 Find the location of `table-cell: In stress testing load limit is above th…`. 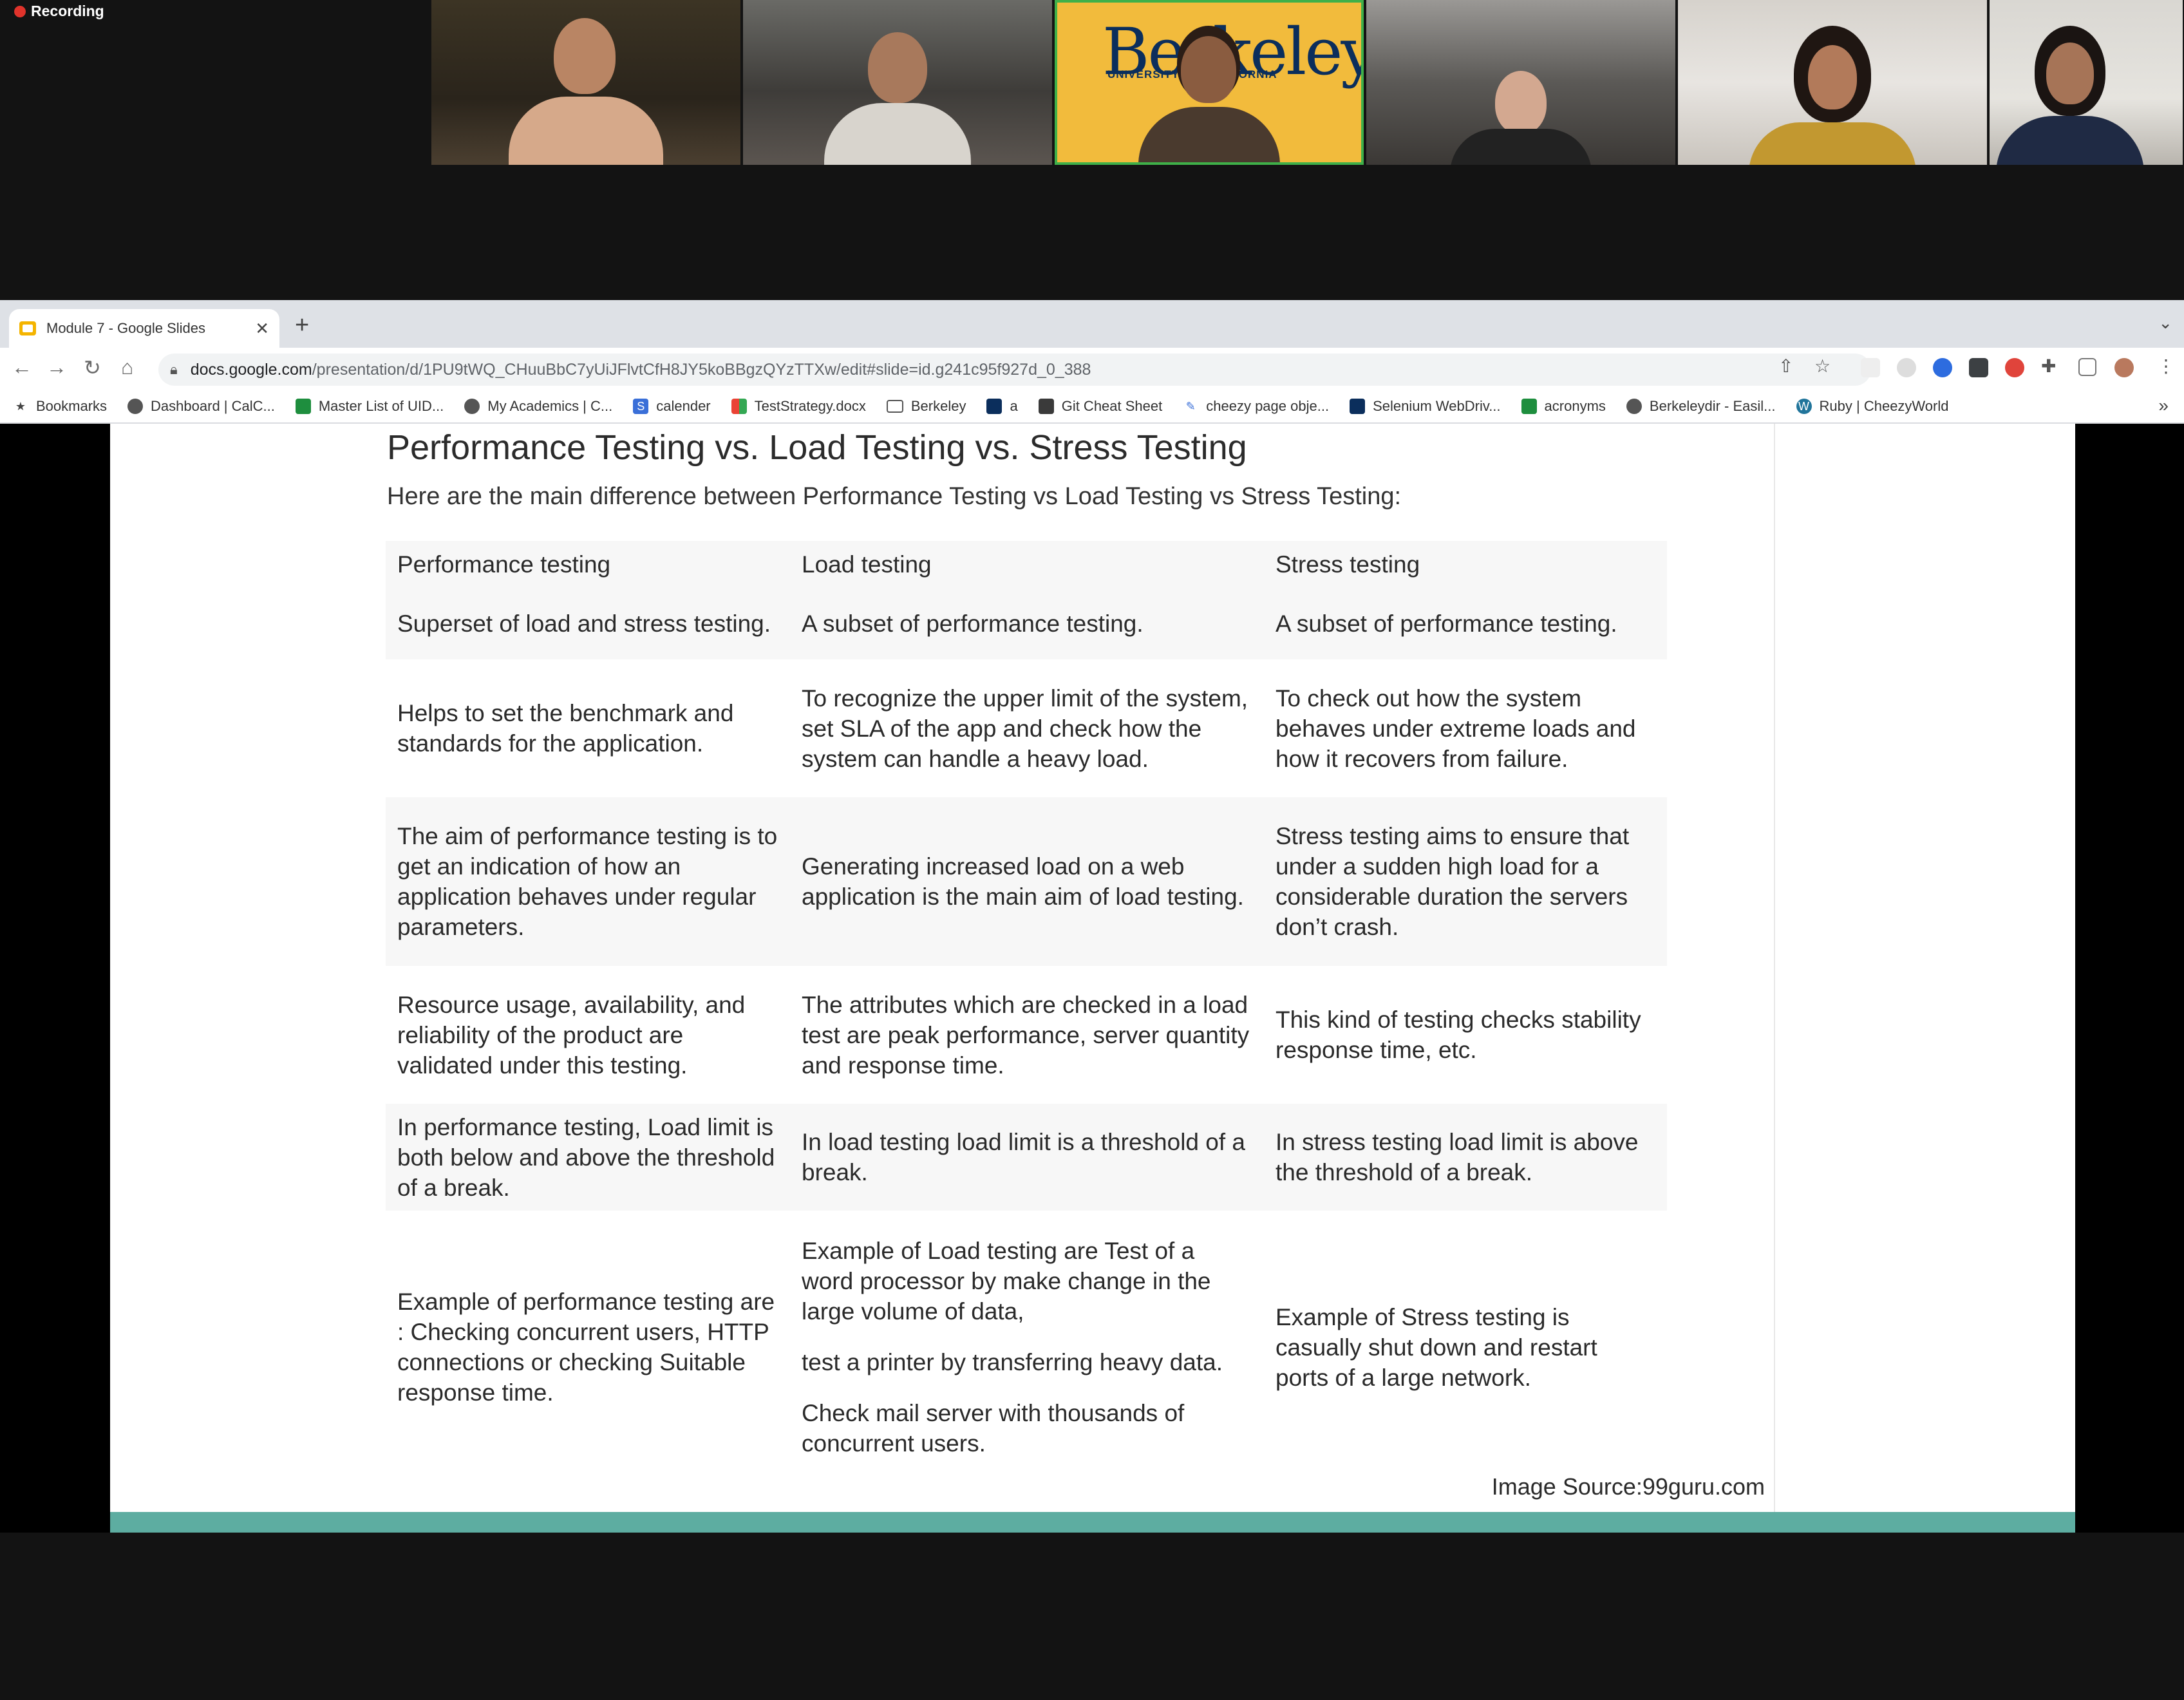

table-cell: In stress testing load limit is above th… is located at coordinates (1465, 1157).